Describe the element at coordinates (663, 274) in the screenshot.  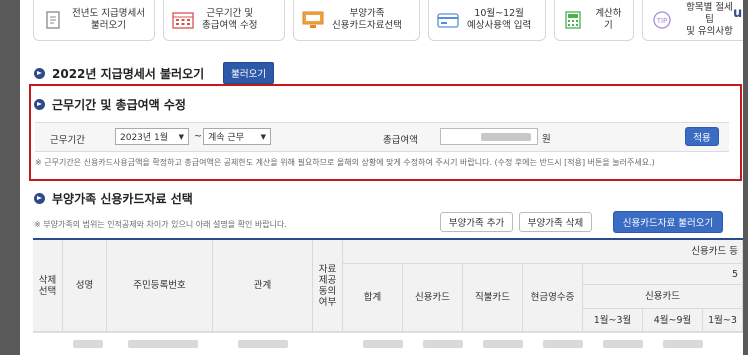
I see `header-group-five: 5` at that location.